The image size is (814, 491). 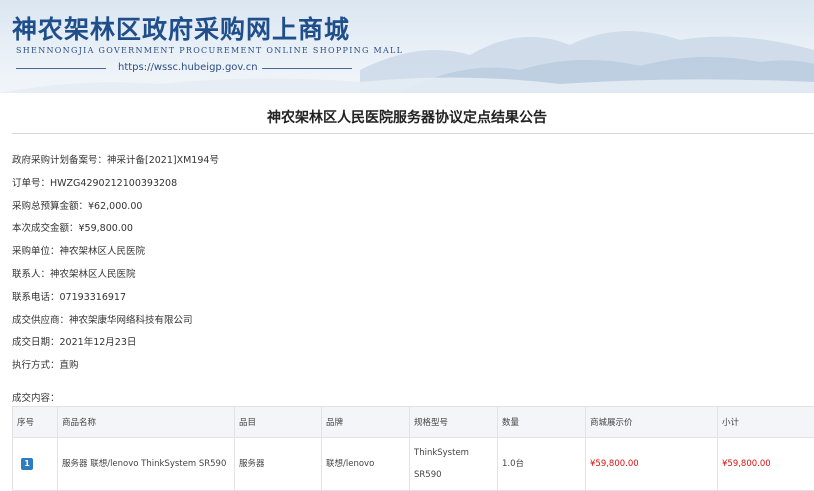 I want to click on table-header-row: 序号 商品名称 品目 品牌 规格型号 数量 商城展示价 小计, so click(x=413, y=422).